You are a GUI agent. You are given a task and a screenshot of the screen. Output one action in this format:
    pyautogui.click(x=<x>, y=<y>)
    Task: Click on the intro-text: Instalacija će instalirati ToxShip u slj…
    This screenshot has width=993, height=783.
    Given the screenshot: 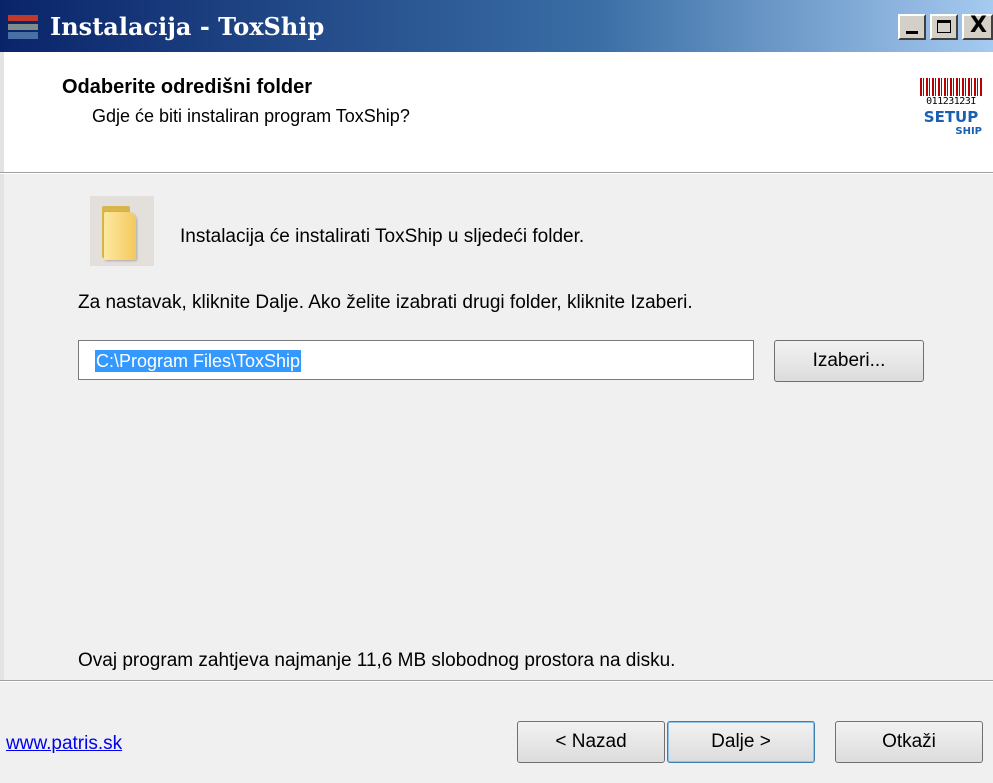 What is the action you would take?
    pyautogui.click(x=382, y=236)
    